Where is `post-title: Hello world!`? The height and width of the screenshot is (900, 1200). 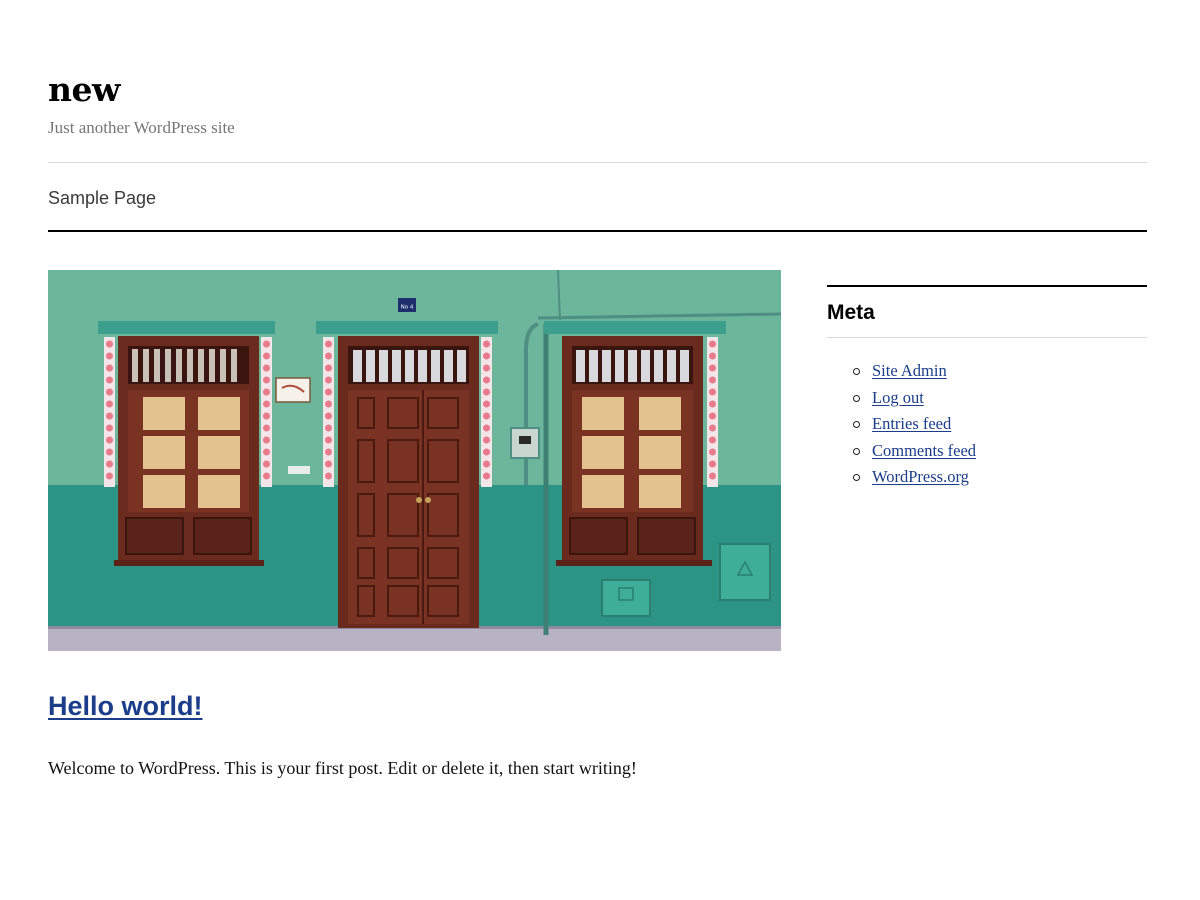 post-title: Hello world! is located at coordinates (125, 706).